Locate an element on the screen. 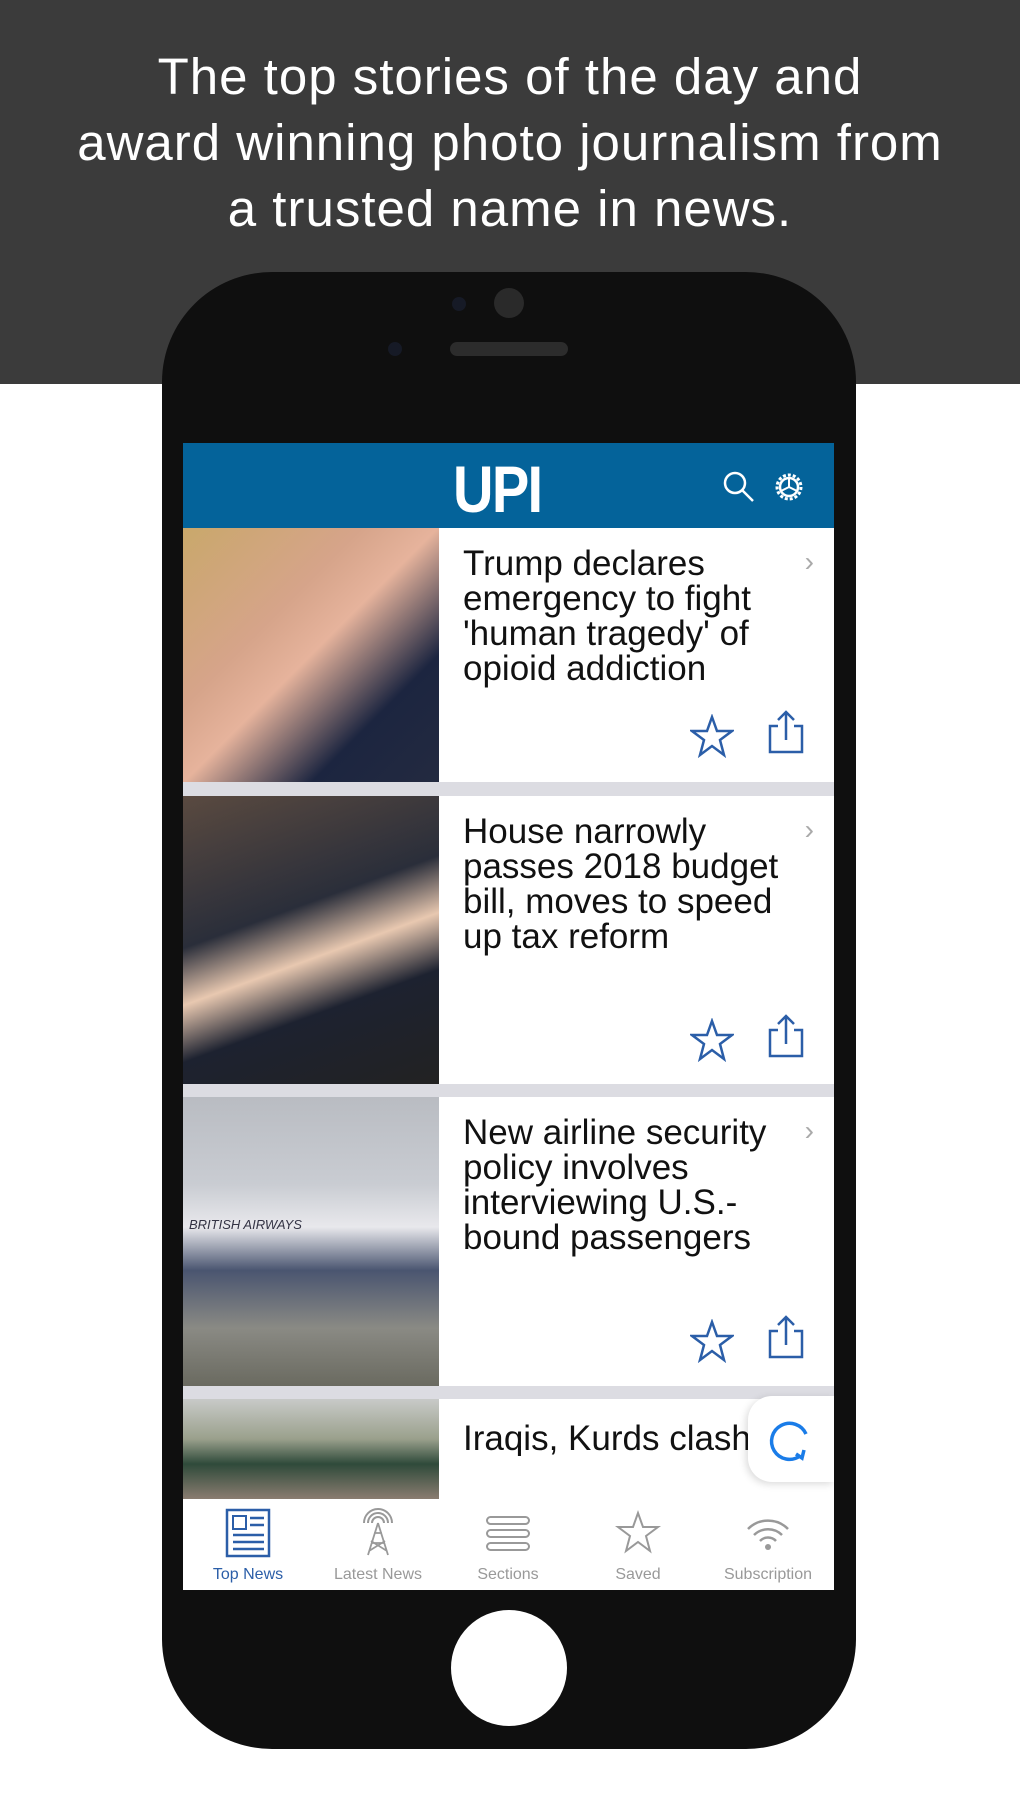  refresh-icon is located at coordinates (788, 1441).